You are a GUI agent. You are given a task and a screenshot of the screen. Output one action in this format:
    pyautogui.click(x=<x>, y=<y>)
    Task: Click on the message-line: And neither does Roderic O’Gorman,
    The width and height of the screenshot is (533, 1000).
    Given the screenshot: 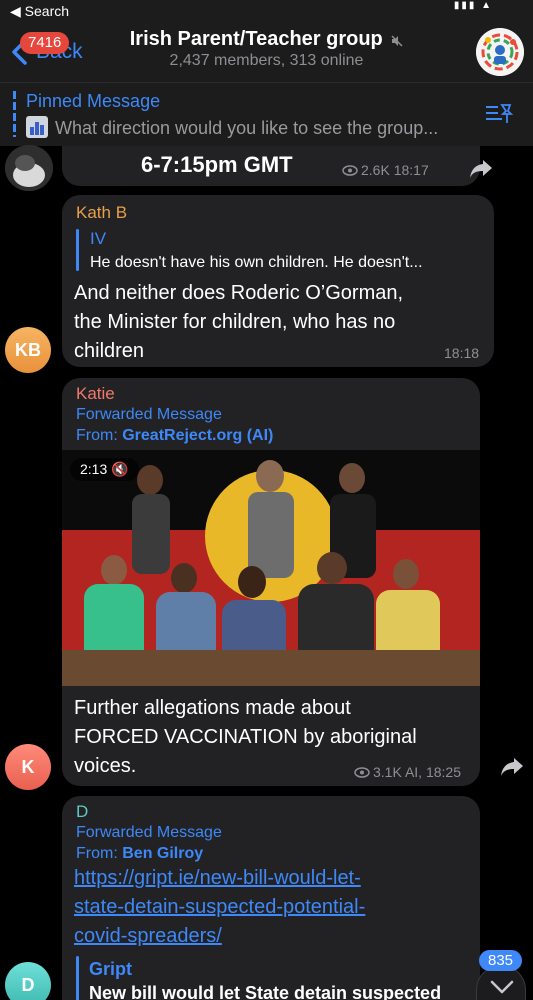 What is the action you would take?
    pyautogui.click(x=239, y=293)
    